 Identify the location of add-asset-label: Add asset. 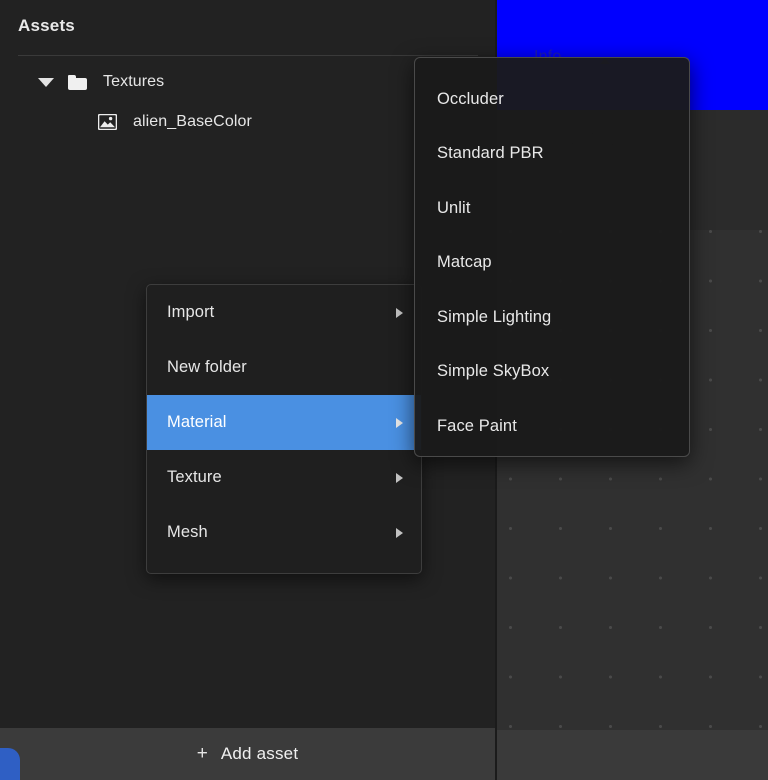
(259, 753).